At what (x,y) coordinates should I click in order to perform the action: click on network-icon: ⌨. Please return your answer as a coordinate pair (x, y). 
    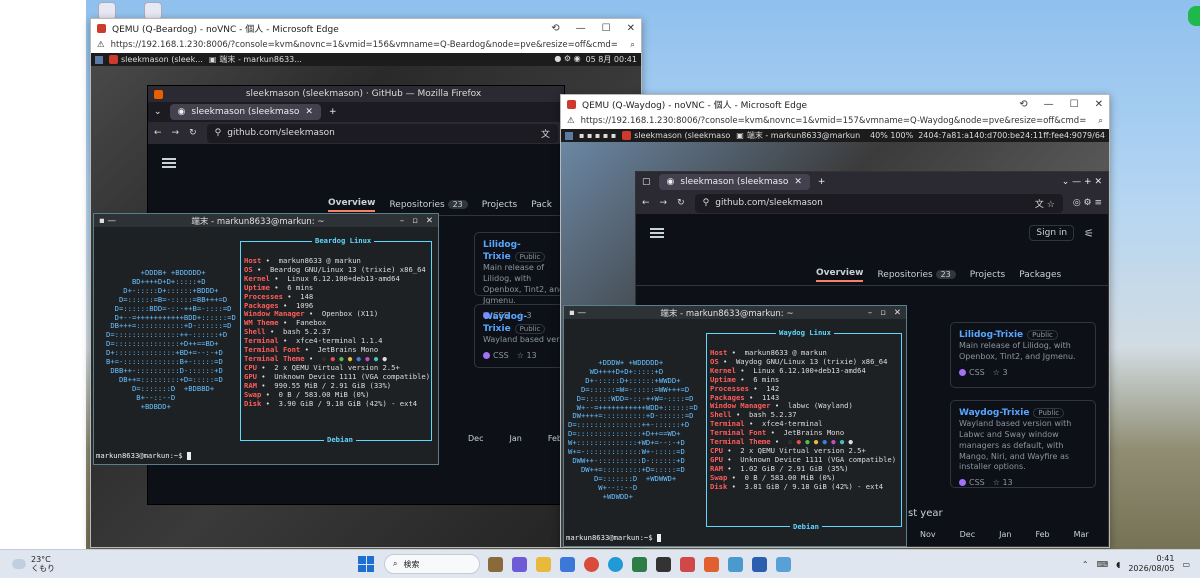
    Looking at the image, I should click on (1103, 564).